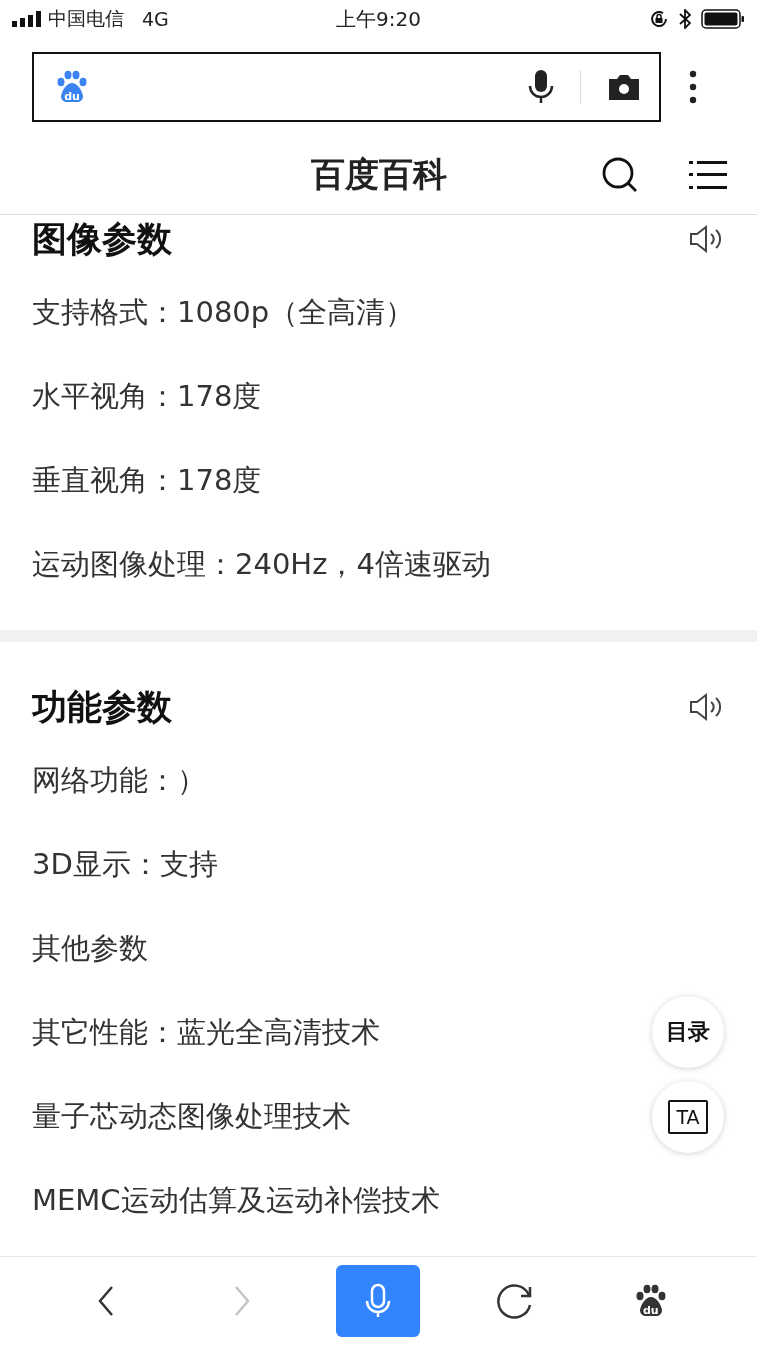 The height and width of the screenshot is (1345, 757). Describe the element at coordinates (659, 19) in the screenshot. I see `rotation-lock-icon` at that location.